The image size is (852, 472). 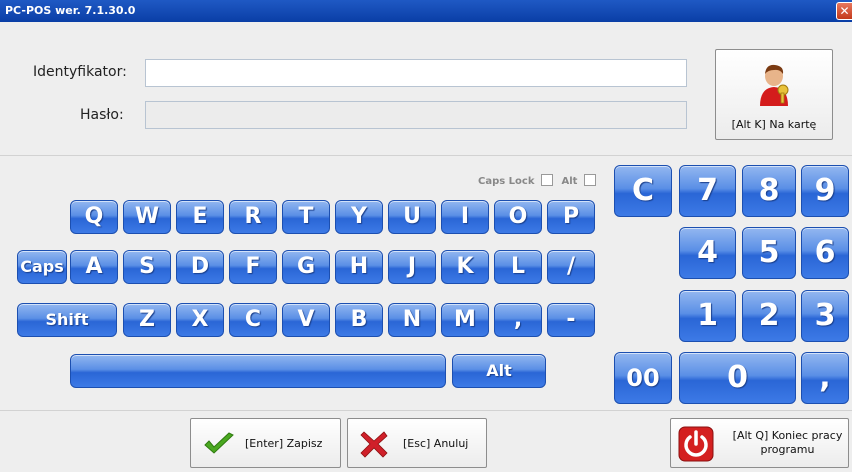 I want to click on cross-icon, so click(x=374, y=444).